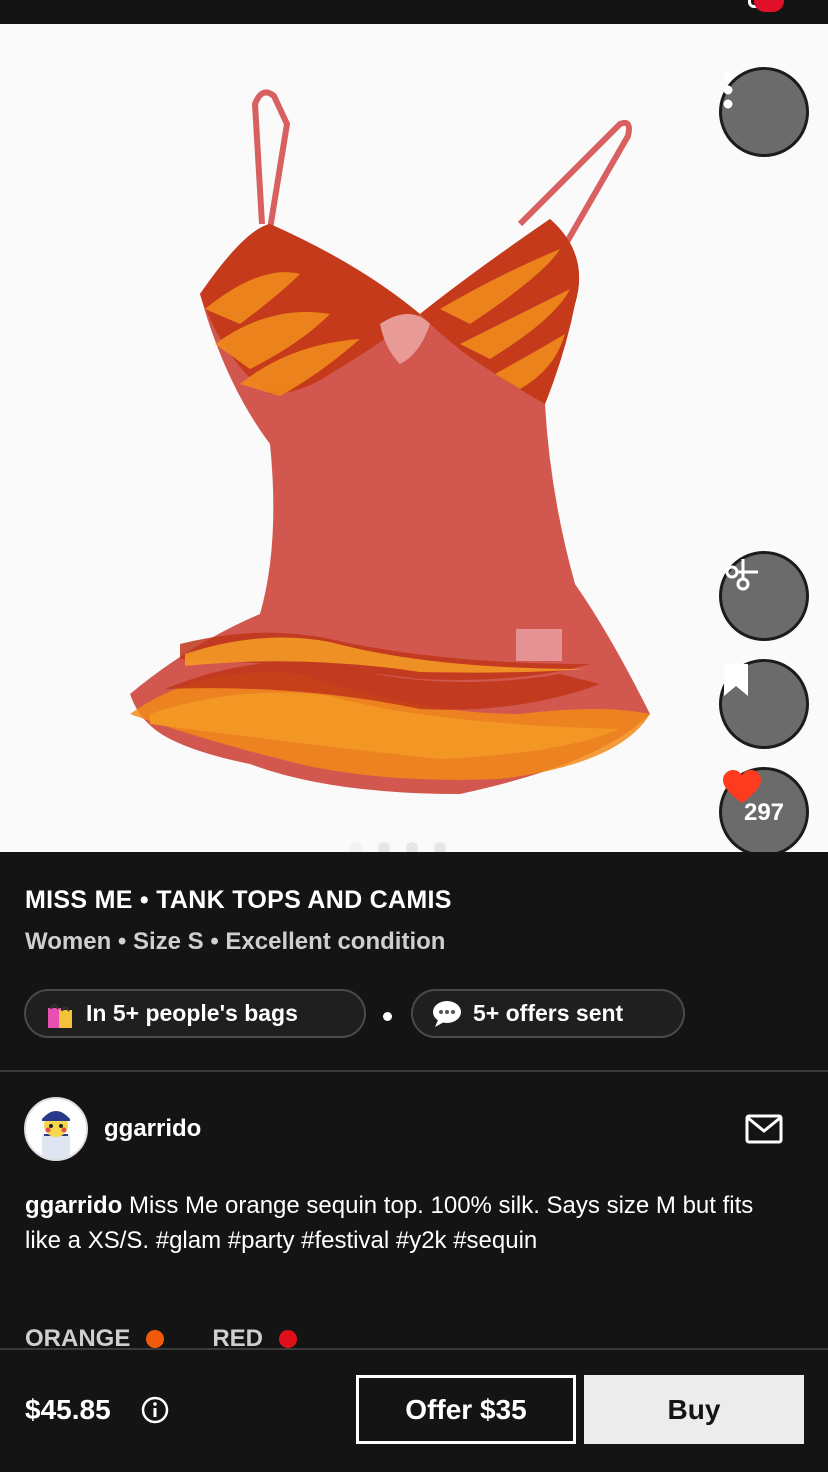 The image size is (828, 1472). Describe the element at coordinates (155, 1339) in the screenshot. I see `color-swatch-orange` at that location.